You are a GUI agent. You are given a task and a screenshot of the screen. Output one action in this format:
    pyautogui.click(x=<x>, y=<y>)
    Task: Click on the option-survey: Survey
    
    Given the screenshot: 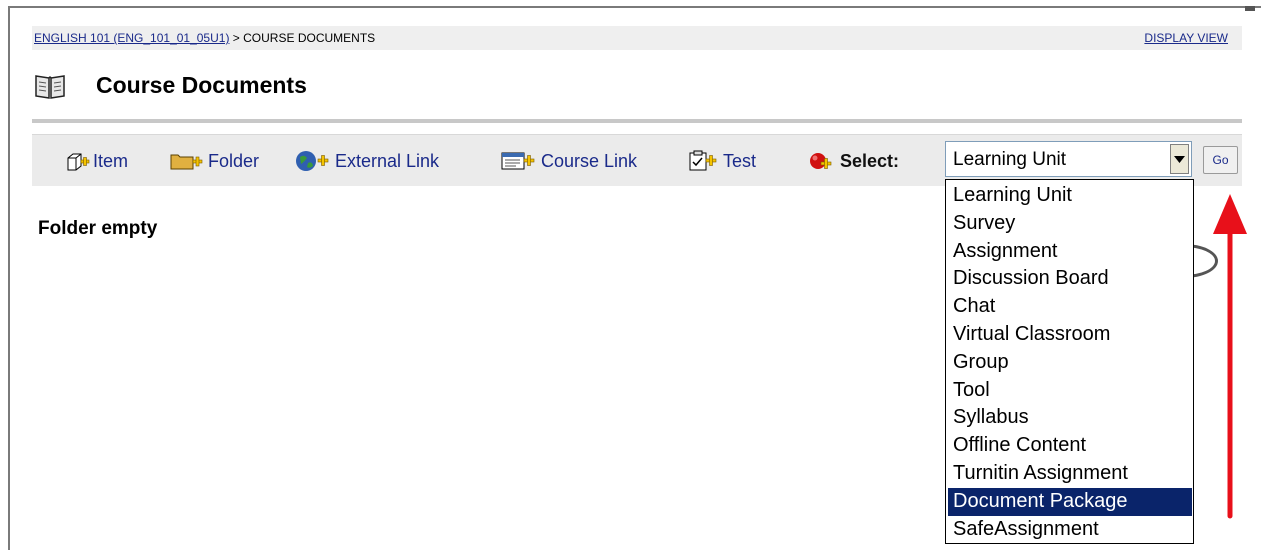 What is the action you would take?
    pyautogui.click(x=1070, y=224)
    